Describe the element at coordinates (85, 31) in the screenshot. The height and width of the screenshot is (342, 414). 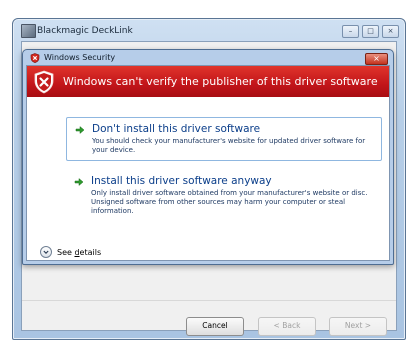
I see `window-title: Blackmagic DeckLink` at that location.